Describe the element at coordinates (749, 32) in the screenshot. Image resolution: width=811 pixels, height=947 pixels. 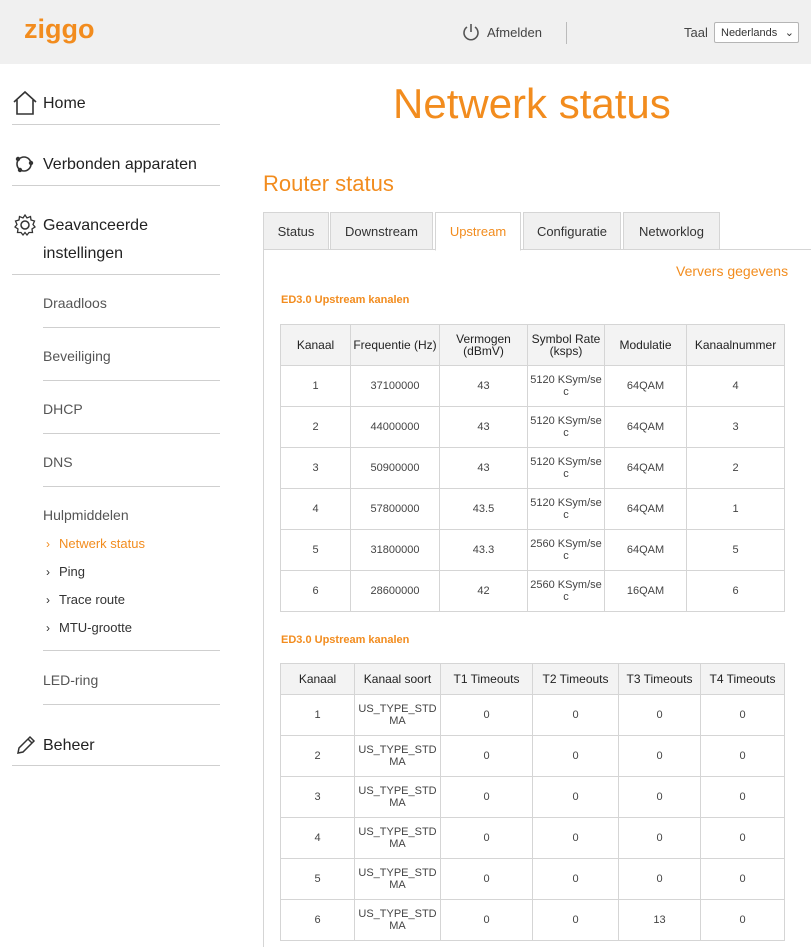
I see `language-value: Nederlands` at that location.